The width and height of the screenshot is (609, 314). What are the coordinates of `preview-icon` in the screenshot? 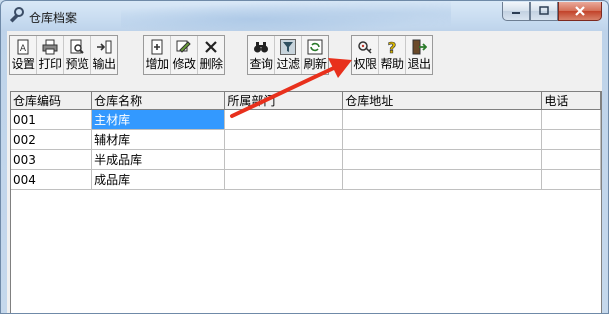 It's located at (77, 46).